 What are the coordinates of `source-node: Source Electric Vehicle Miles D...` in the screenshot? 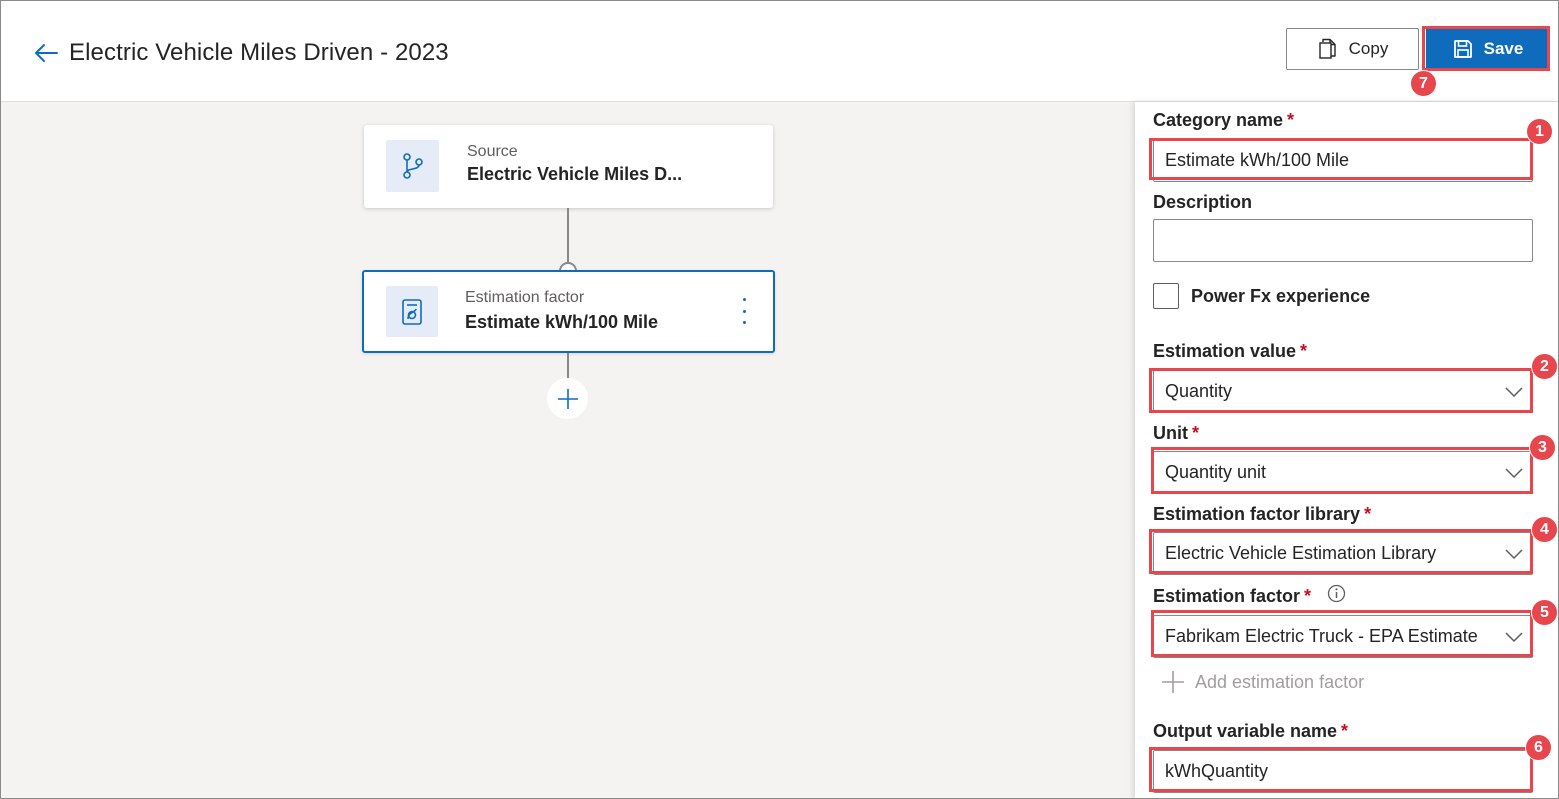 It's located at (568, 166).